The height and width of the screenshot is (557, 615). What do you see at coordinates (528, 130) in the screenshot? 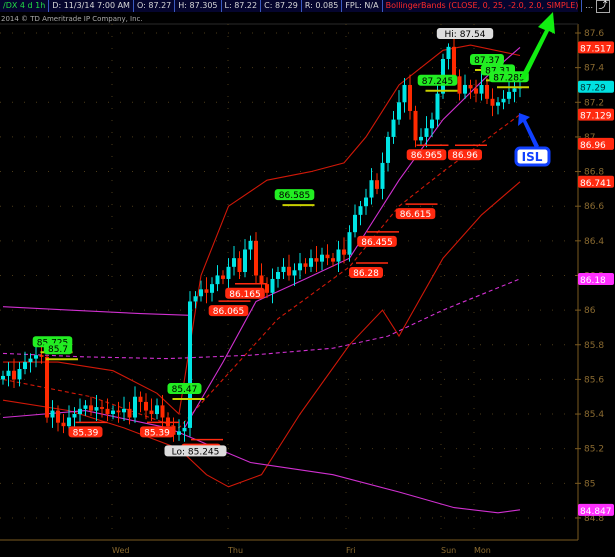
I see `pointer-arrow-icon` at bounding box center [528, 130].